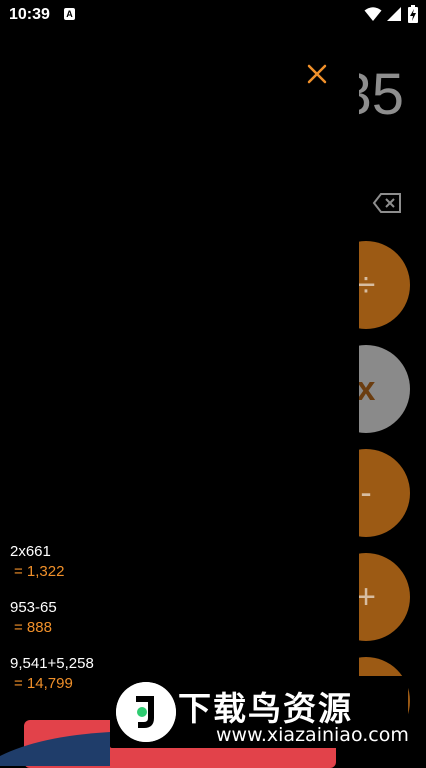  I want to click on backspace-icon, so click(387, 203).